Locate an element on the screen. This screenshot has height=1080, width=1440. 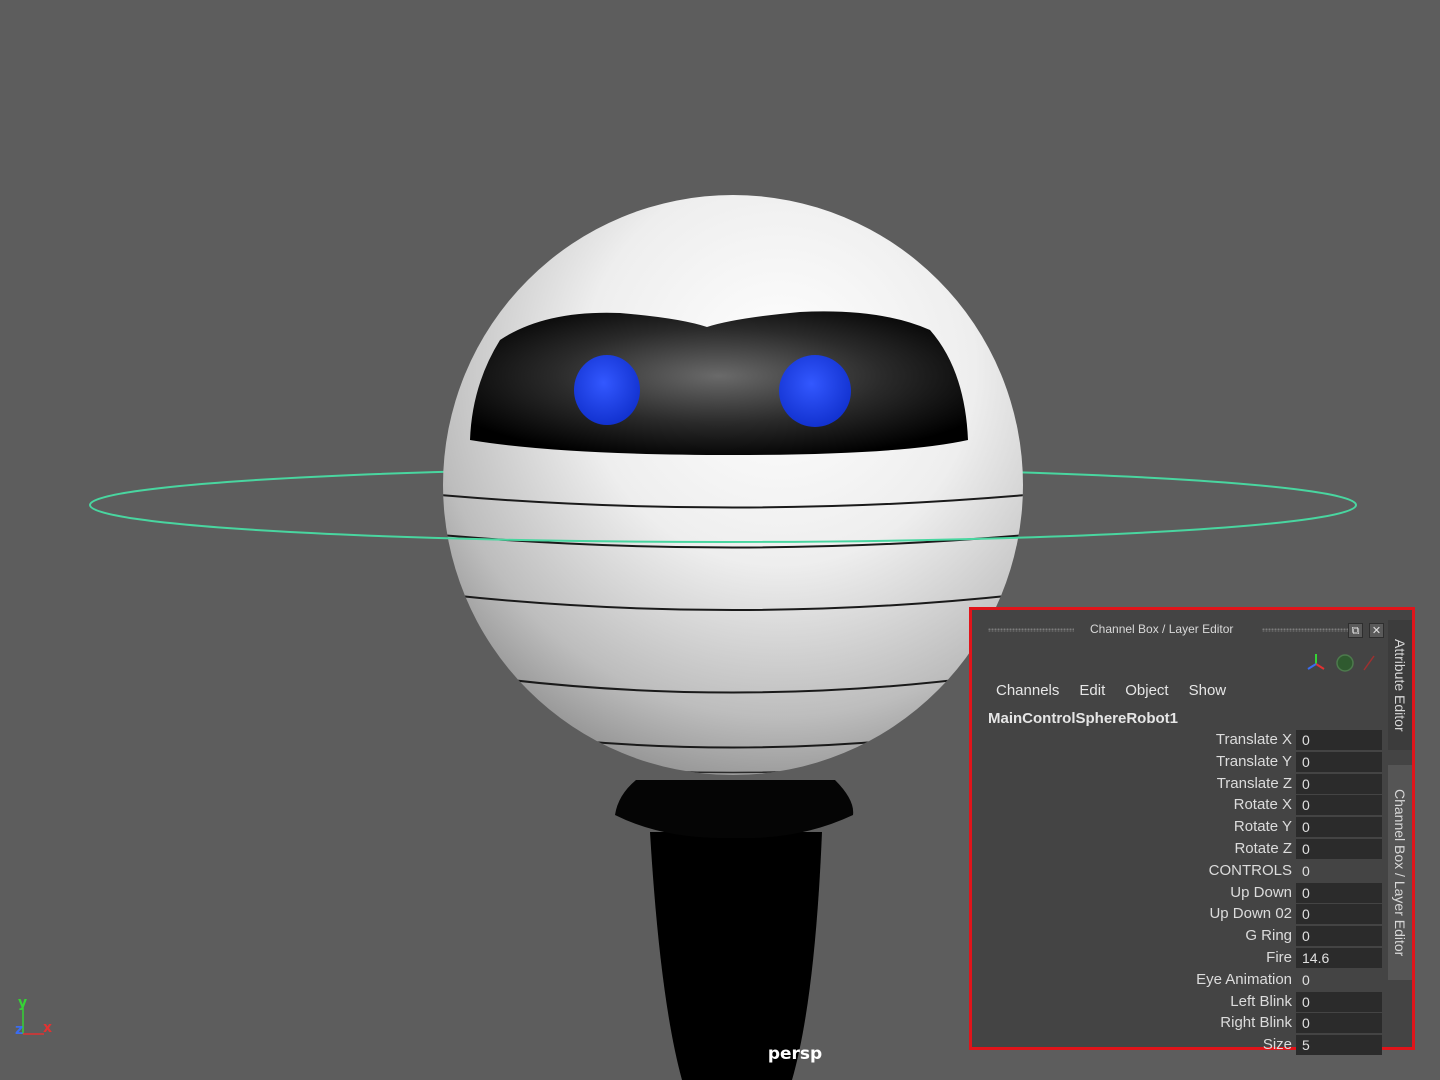
robot-neck-collar is located at coordinates (734, 809).